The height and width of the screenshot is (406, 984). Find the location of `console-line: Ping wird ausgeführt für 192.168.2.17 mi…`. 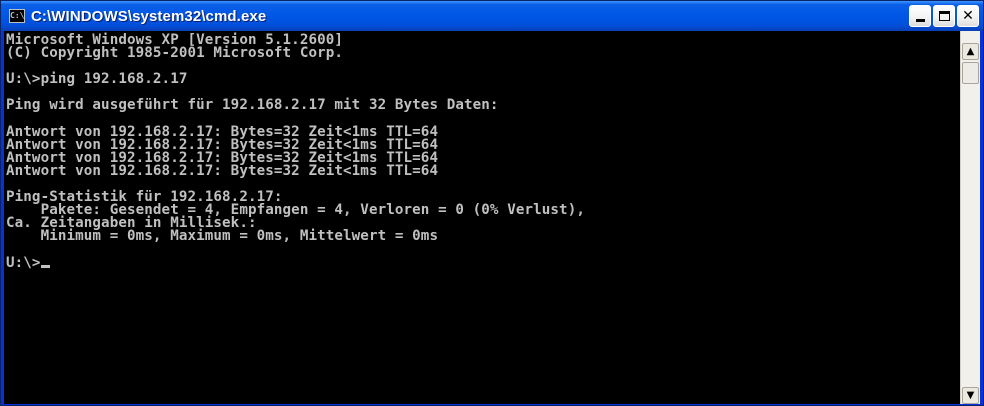

console-line: Ping wird ausgeführt für 192.168.2.17 mi… is located at coordinates (252, 105).